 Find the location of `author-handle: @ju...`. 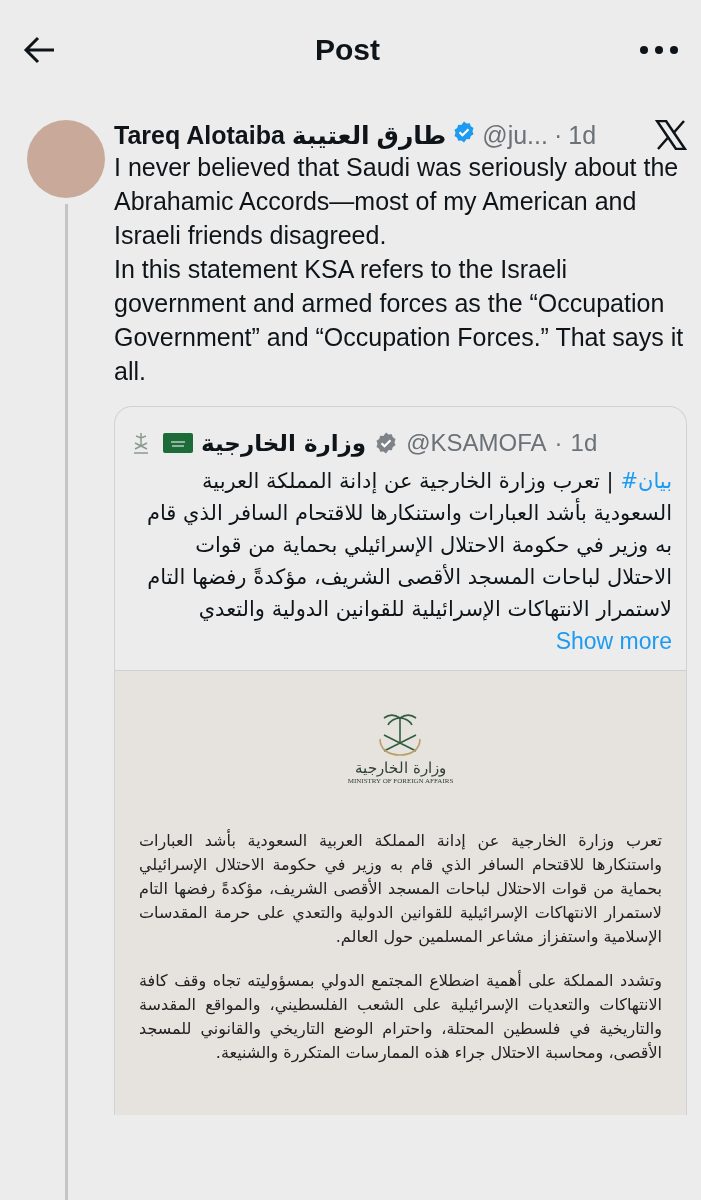

author-handle: @ju... is located at coordinates (515, 135).